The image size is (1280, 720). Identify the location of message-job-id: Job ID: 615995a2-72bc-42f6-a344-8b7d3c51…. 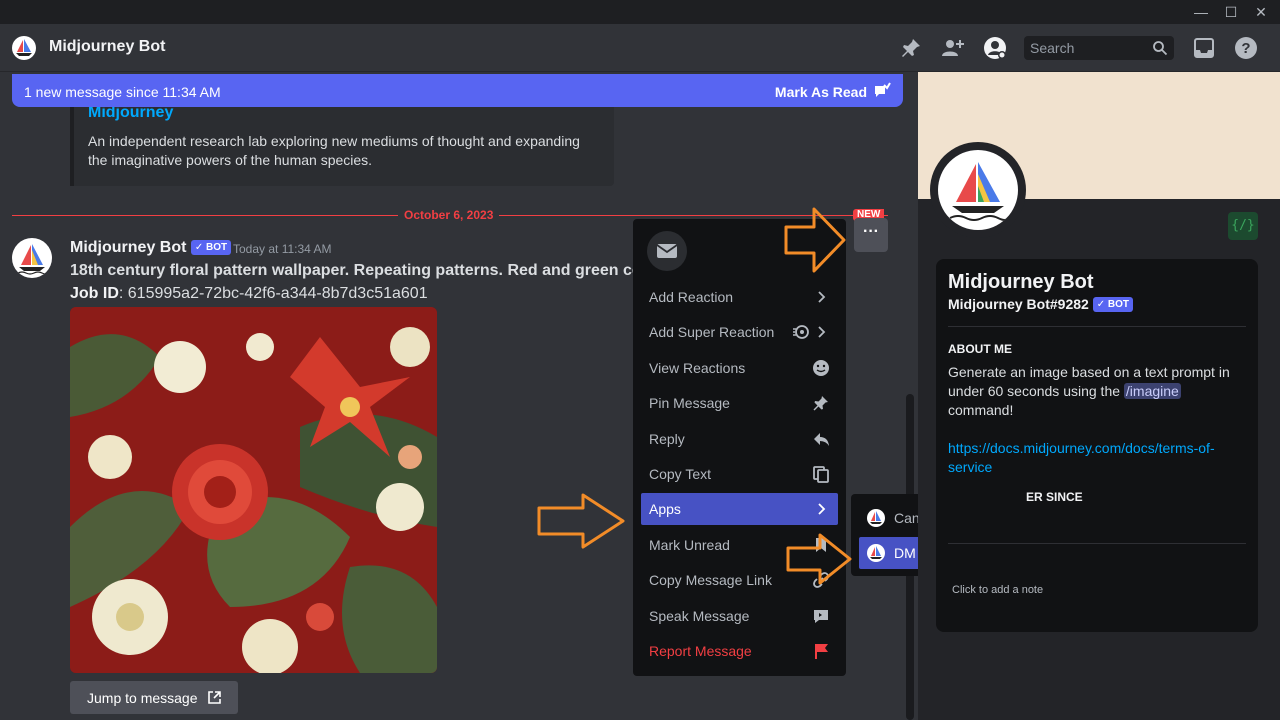
(249, 293).